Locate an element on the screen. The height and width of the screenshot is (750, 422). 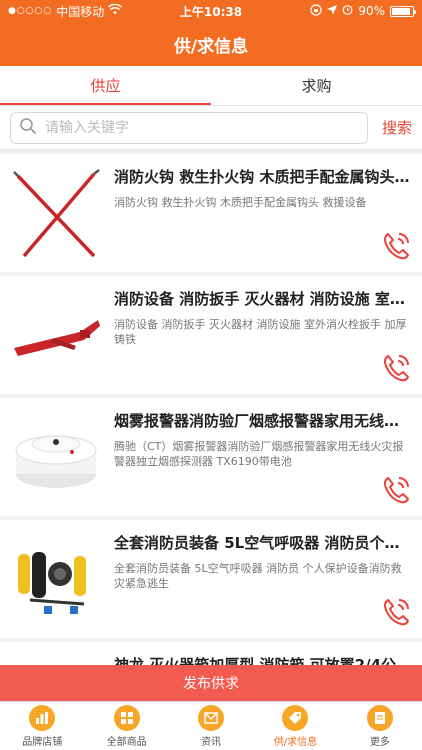
tab-demand: 求购 is located at coordinates (316, 85).